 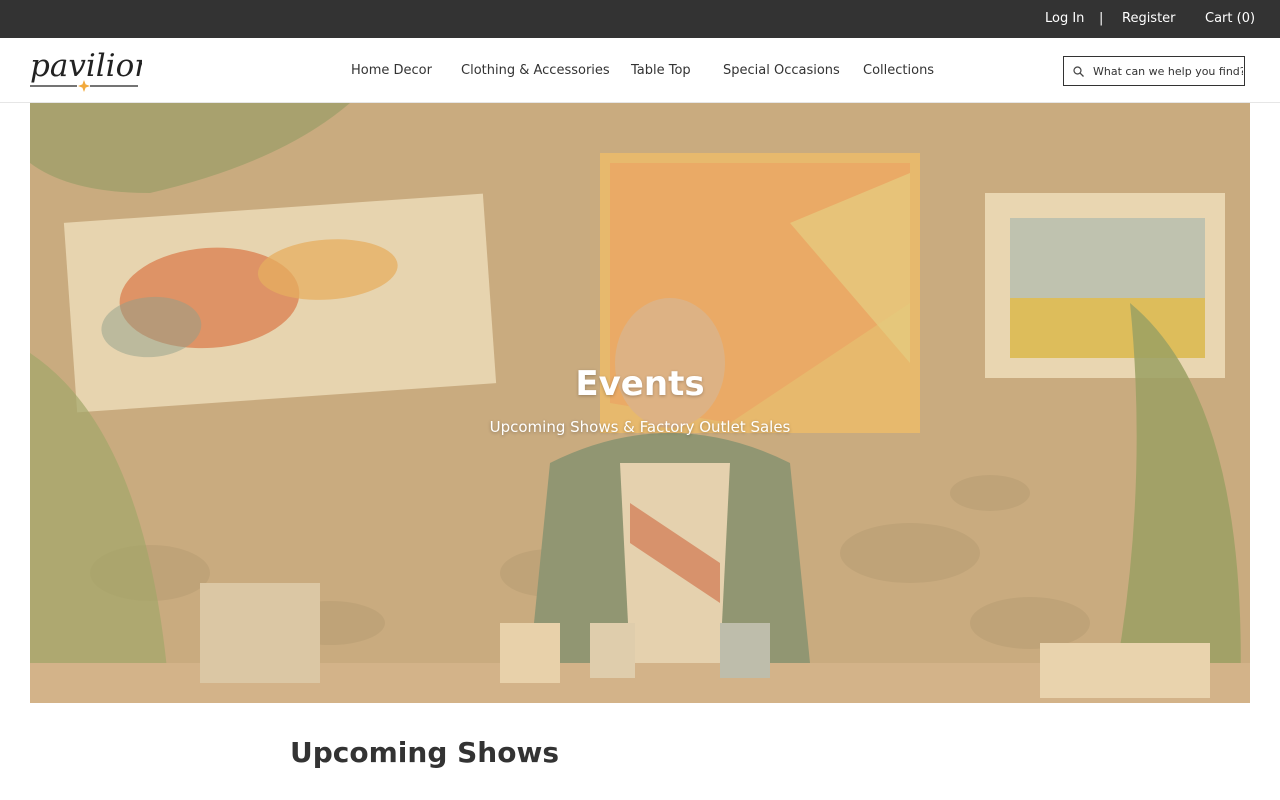 I want to click on register-link: Register, so click(x=1149, y=19).